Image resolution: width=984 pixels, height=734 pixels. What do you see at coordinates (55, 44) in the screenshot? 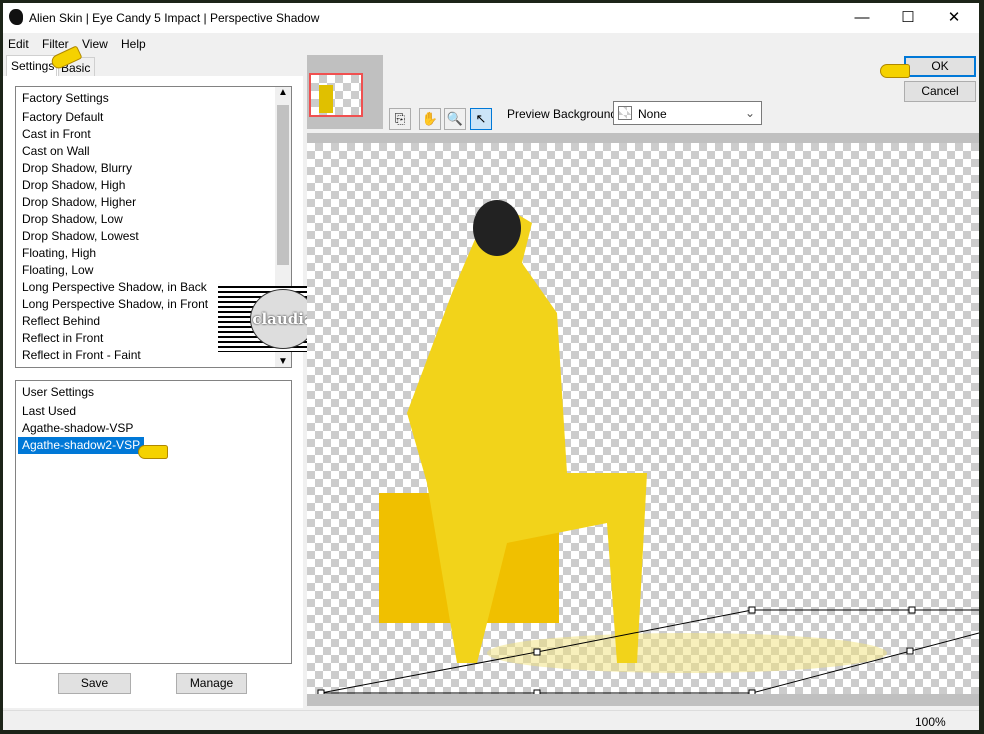
I see `menu-filter: Filter` at bounding box center [55, 44].